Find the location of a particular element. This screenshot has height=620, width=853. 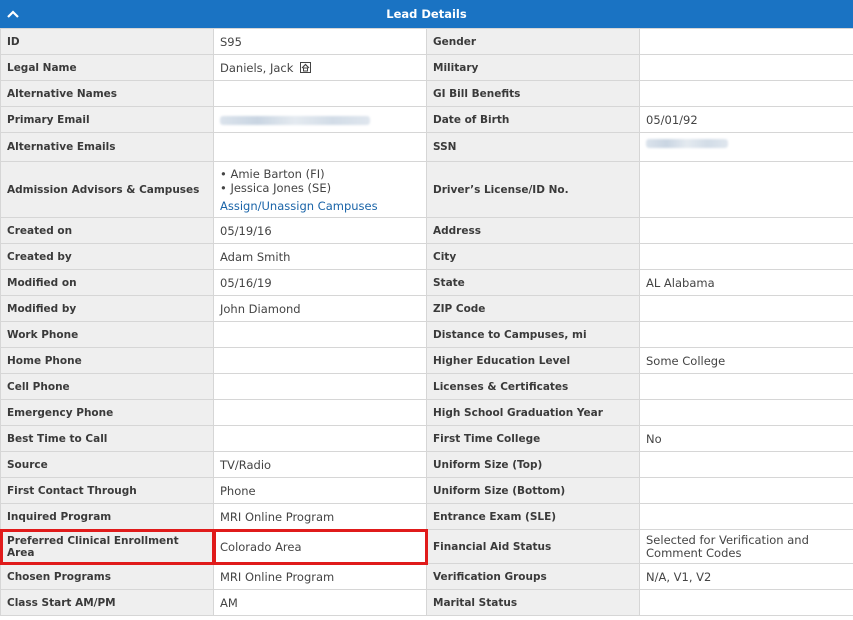

field-label: Alternative Names is located at coordinates (107, 93).